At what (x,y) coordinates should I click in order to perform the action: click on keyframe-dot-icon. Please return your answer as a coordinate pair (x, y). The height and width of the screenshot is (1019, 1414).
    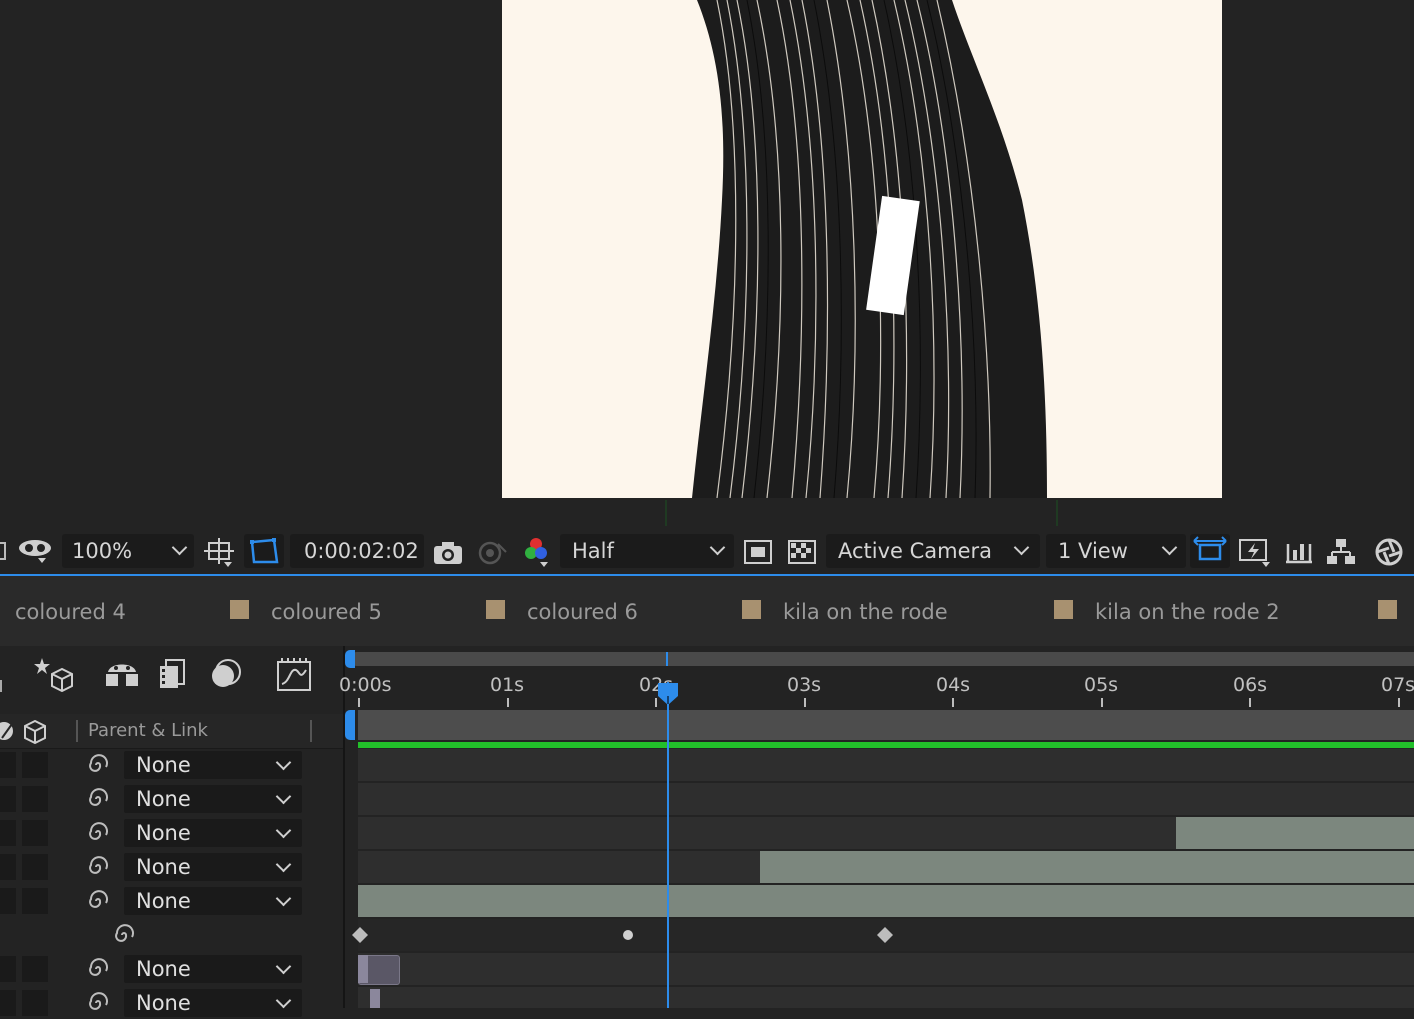
    Looking at the image, I should click on (628, 935).